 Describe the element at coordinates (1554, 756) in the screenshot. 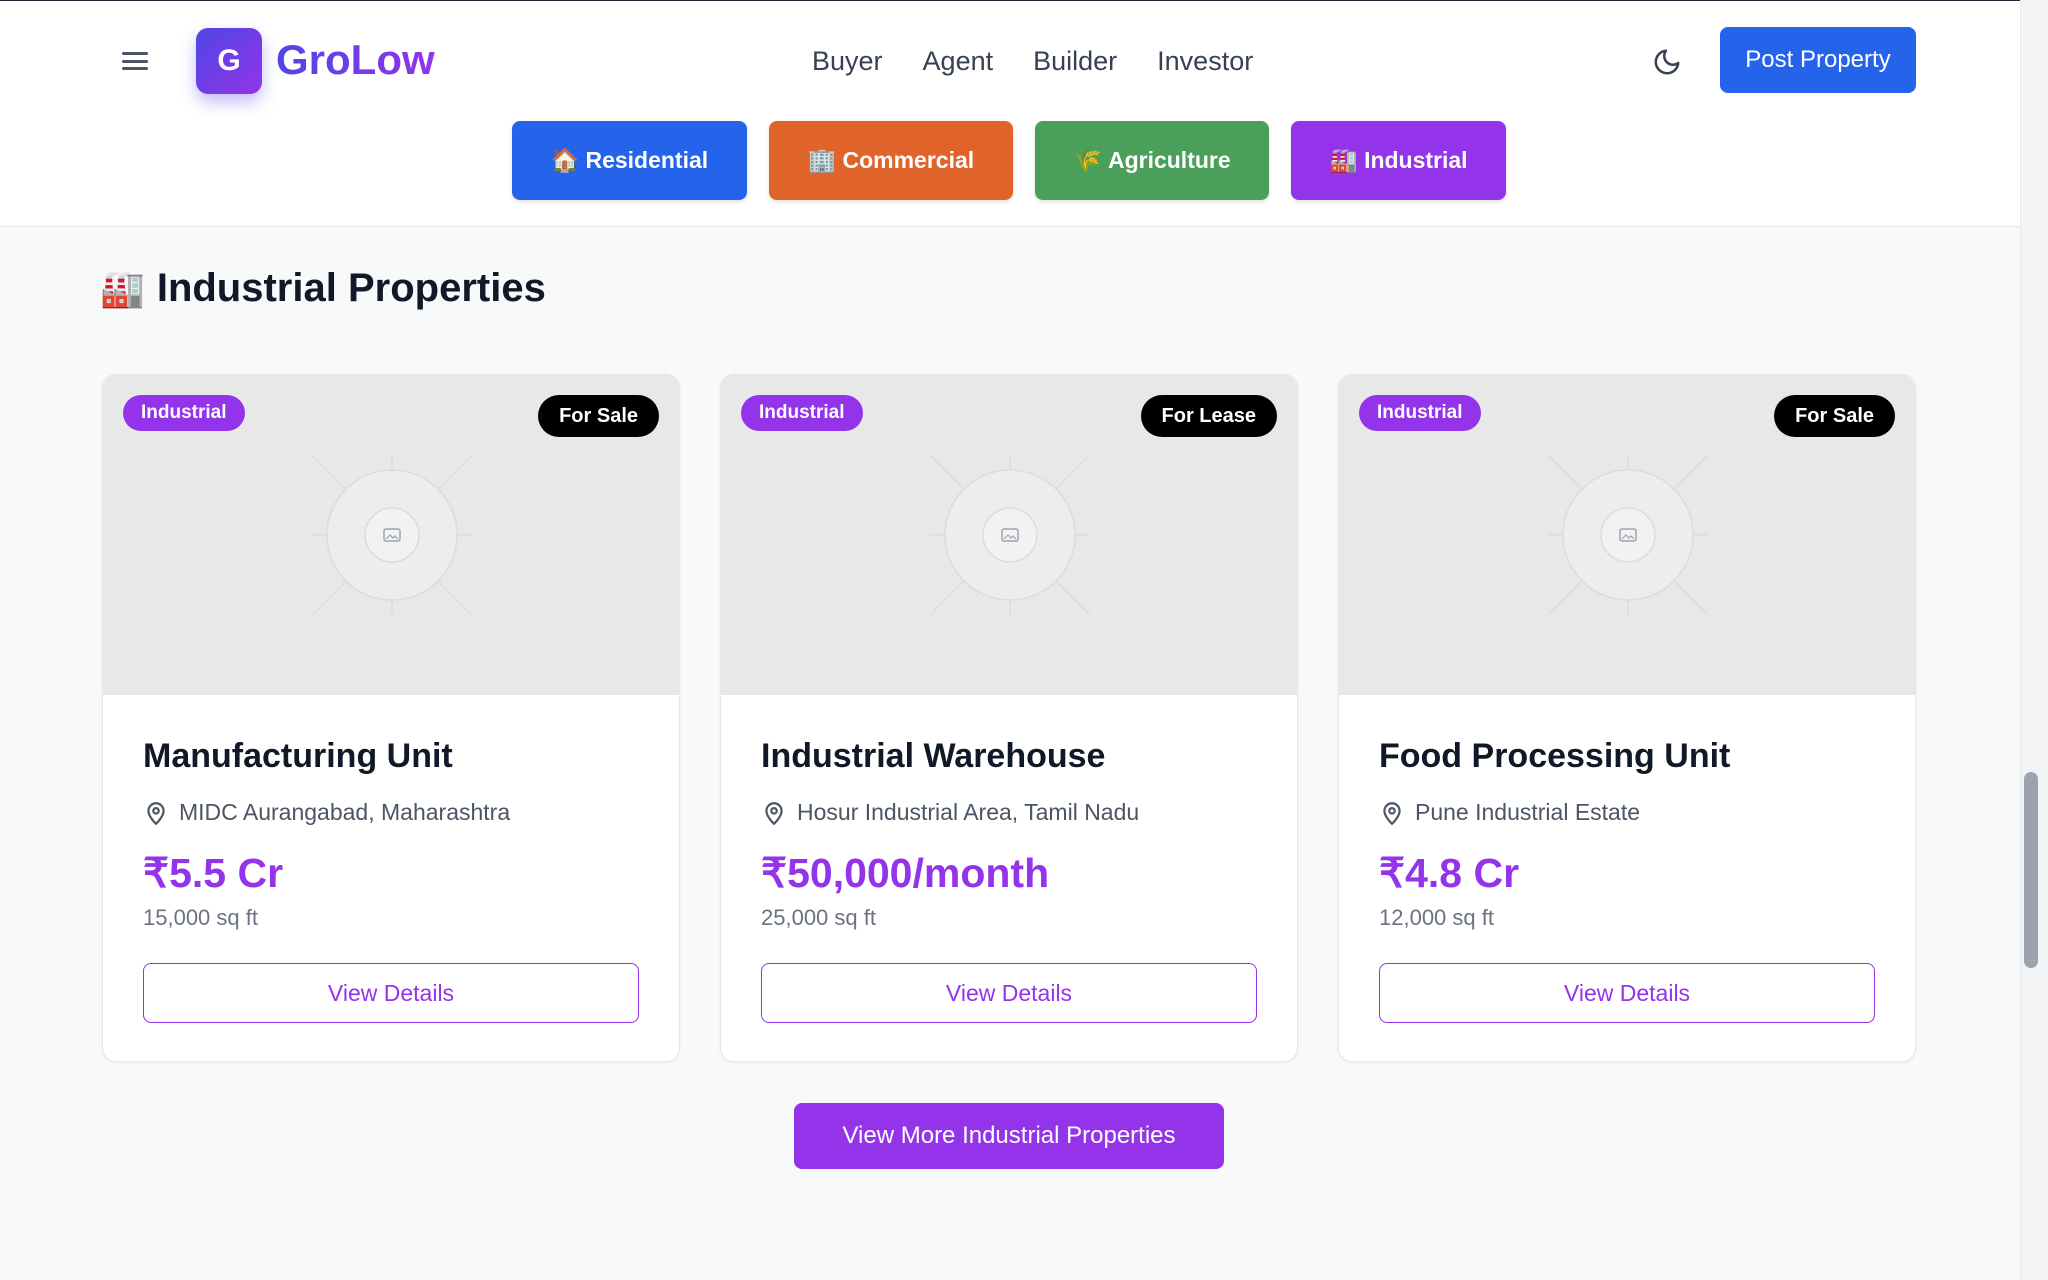

I see `property-title: Food Processing Unit` at that location.